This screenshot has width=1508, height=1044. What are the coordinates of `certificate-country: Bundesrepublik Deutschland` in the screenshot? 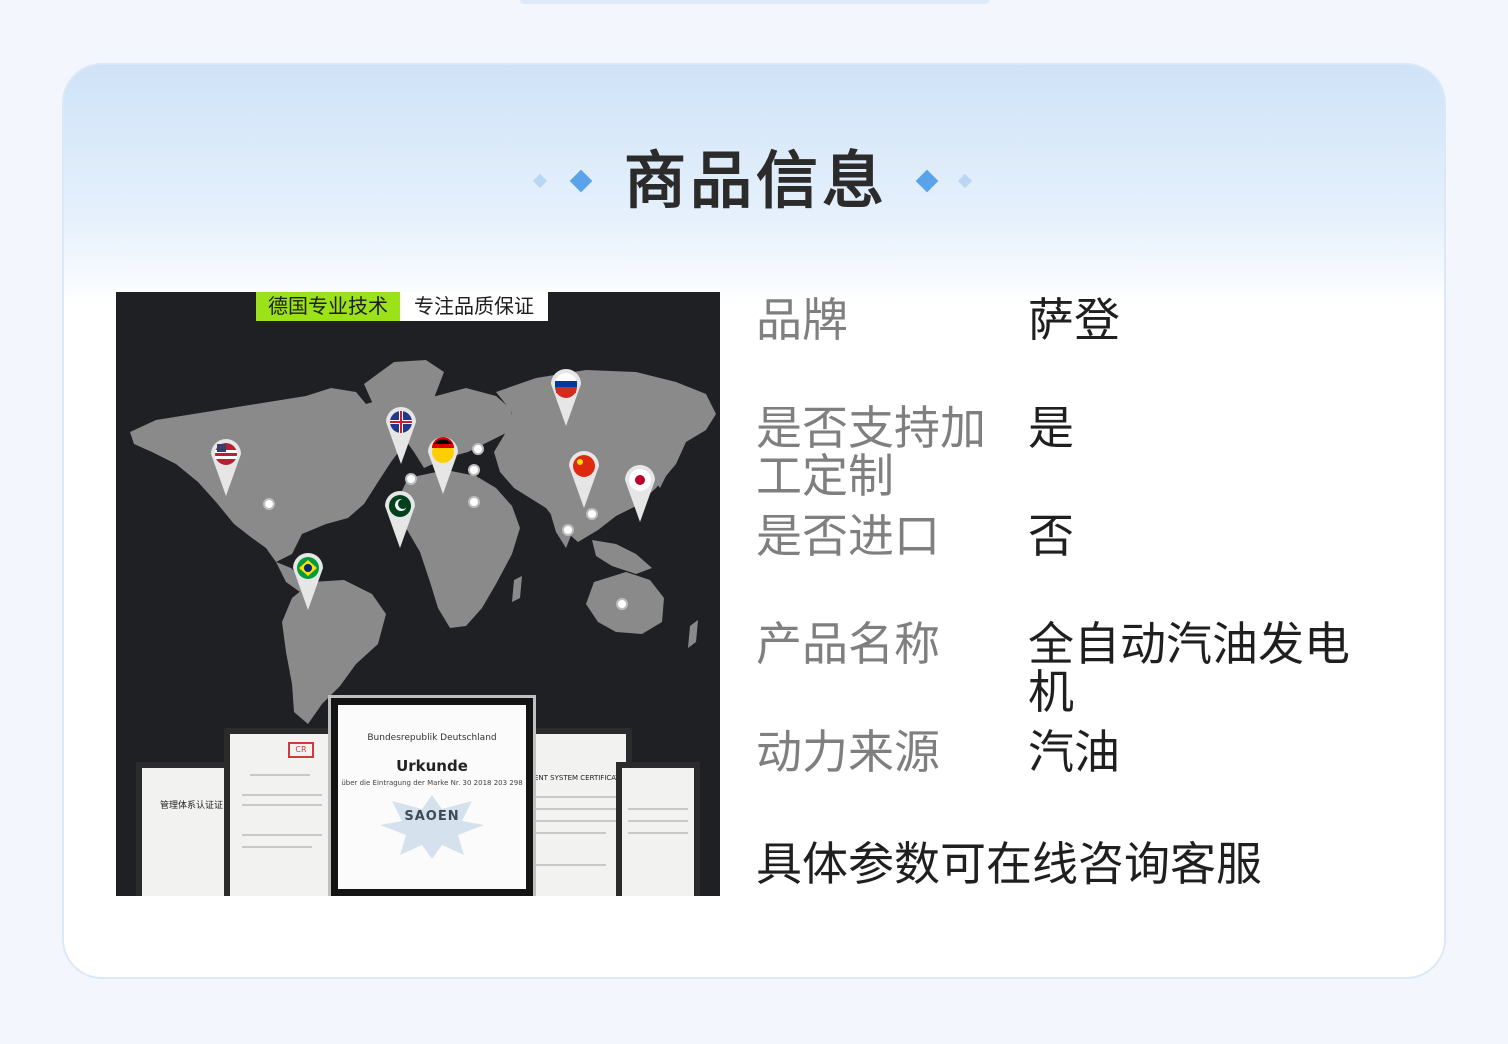 It's located at (432, 738).